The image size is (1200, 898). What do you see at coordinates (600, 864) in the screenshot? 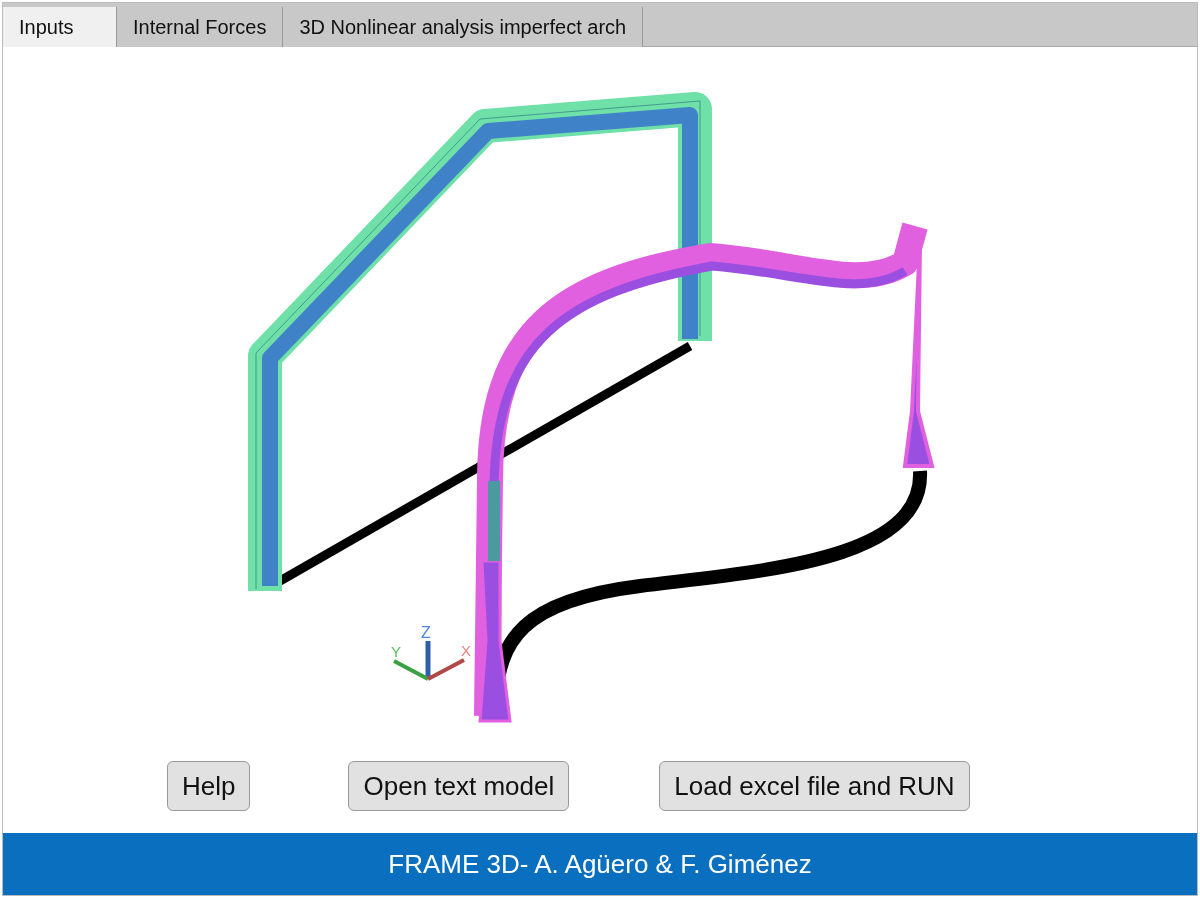
I see `footer-title: FRAME 3D- A. Agüero & F. Giménez` at bounding box center [600, 864].